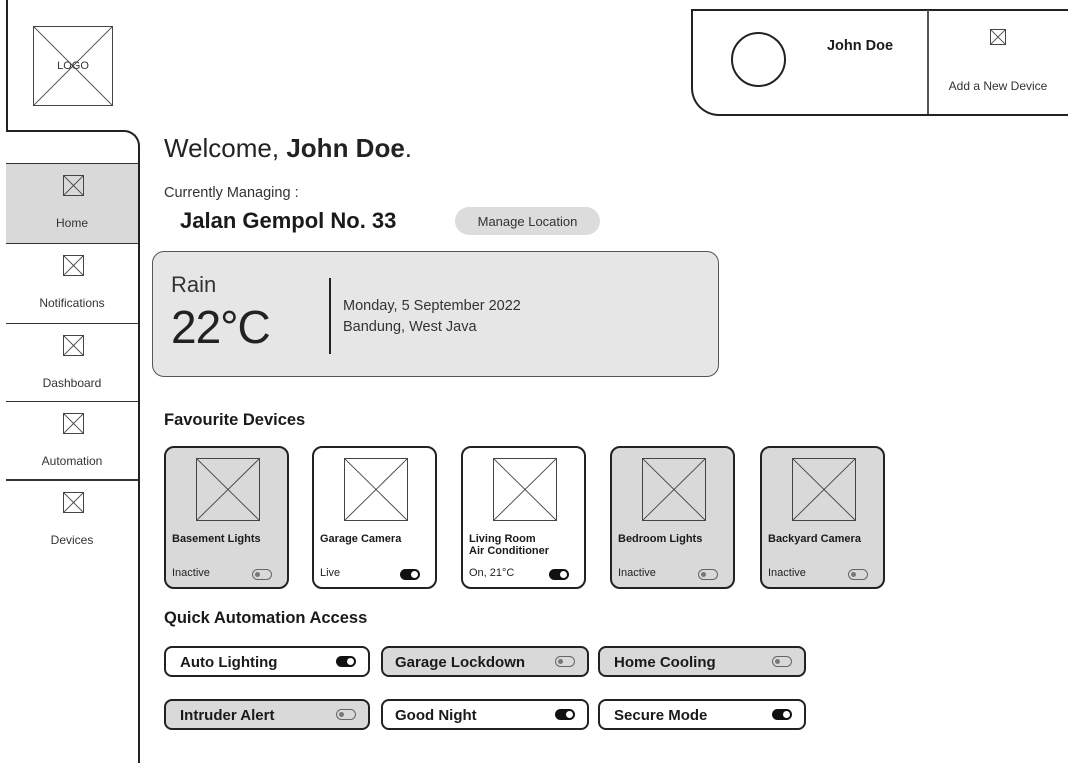 The image size is (1068, 763). I want to click on automation-label: Intruder Alert, so click(227, 715).